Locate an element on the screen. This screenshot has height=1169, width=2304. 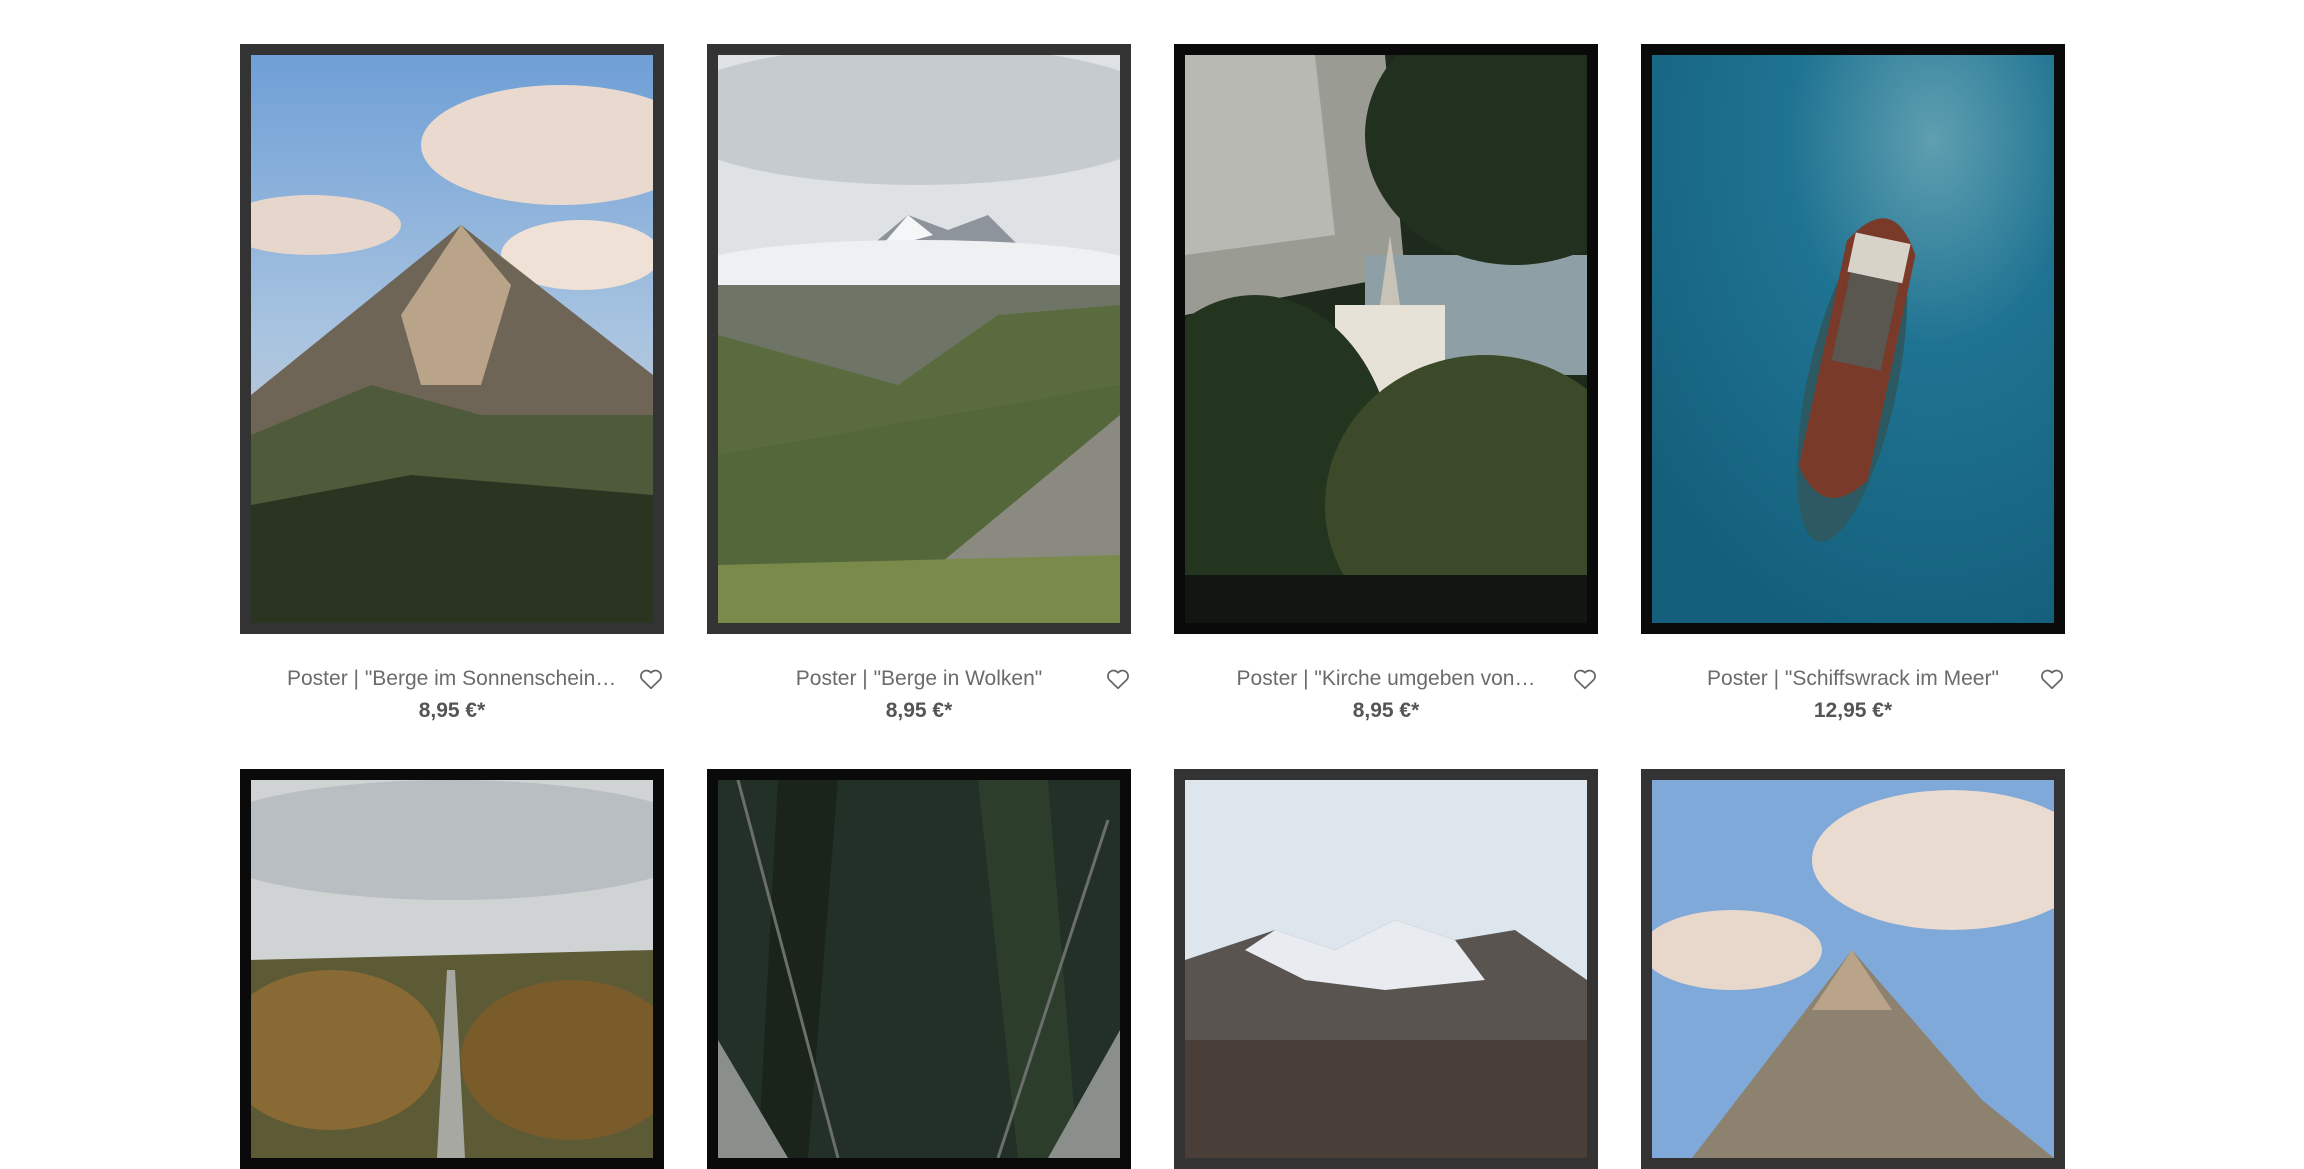
autumn-forest-road-photo is located at coordinates (452, 969).